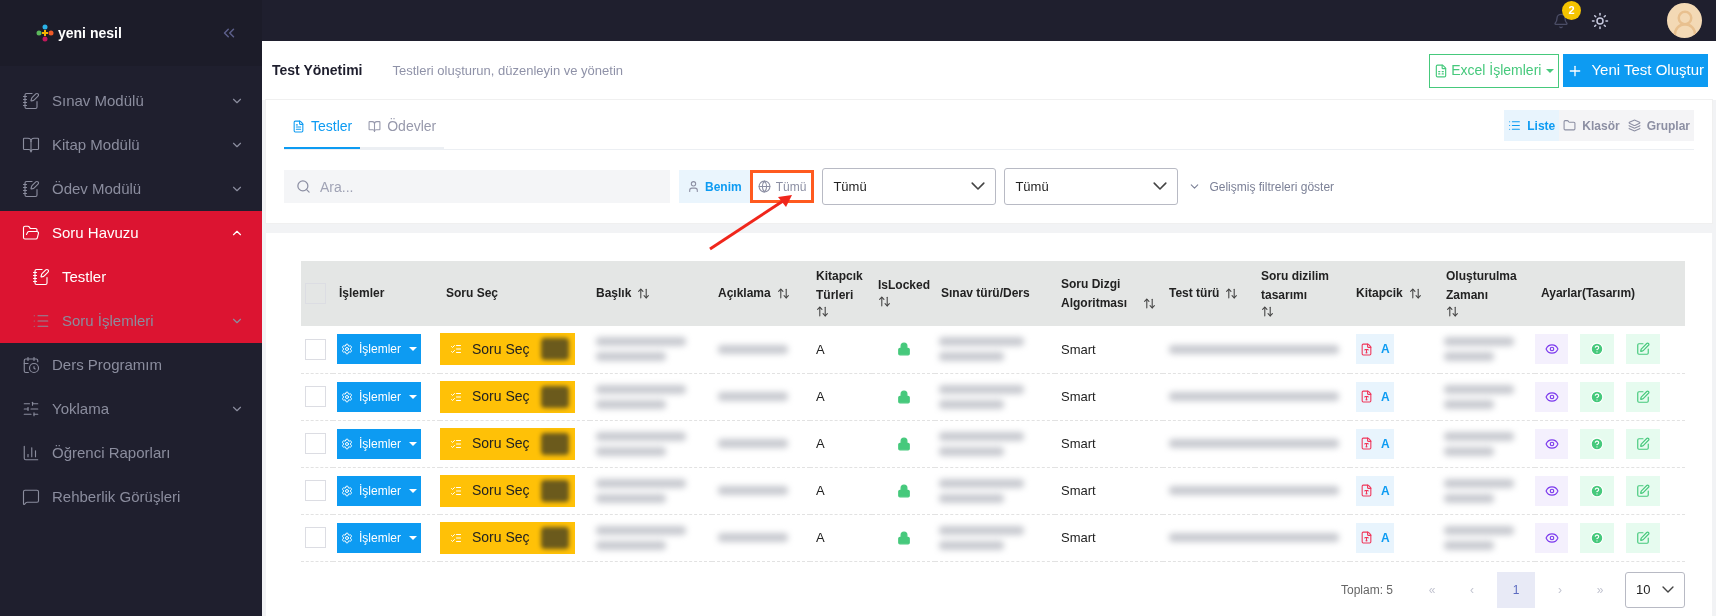 Image resolution: width=1716 pixels, height=616 pixels. I want to click on logo-text: yeni nesil, so click(90, 33).